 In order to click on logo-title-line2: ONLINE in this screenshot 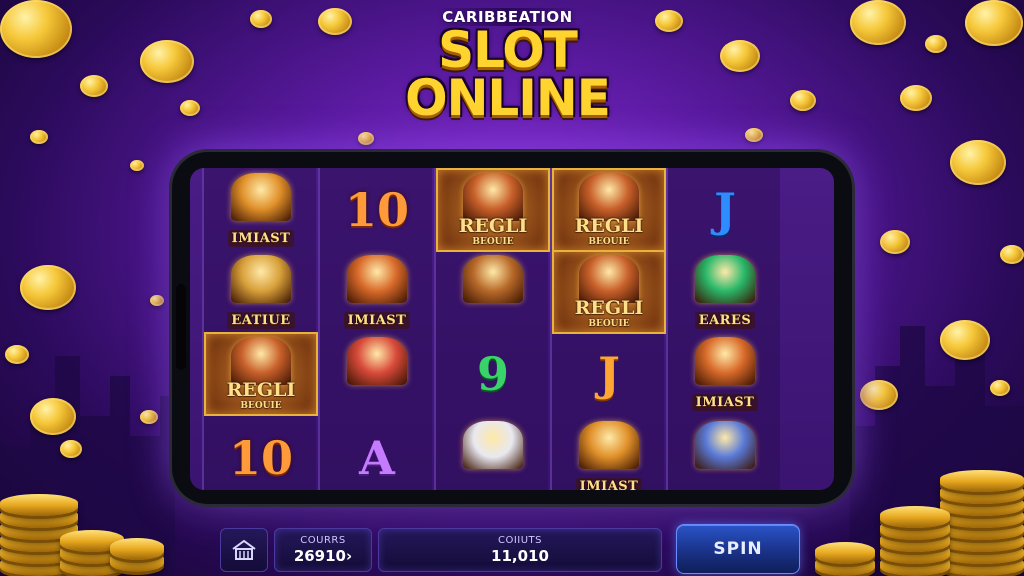, I will do `click(508, 98)`.